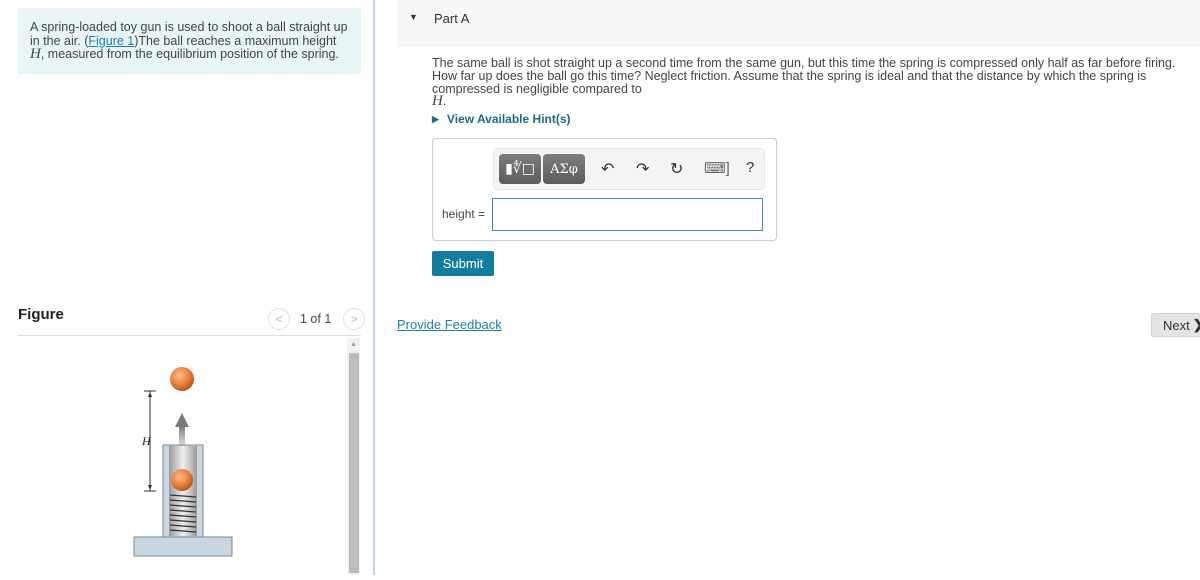 The width and height of the screenshot is (1200, 580). Describe the element at coordinates (717, 168) in the screenshot. I see `keyboard-icon: ⌨]` at that location.